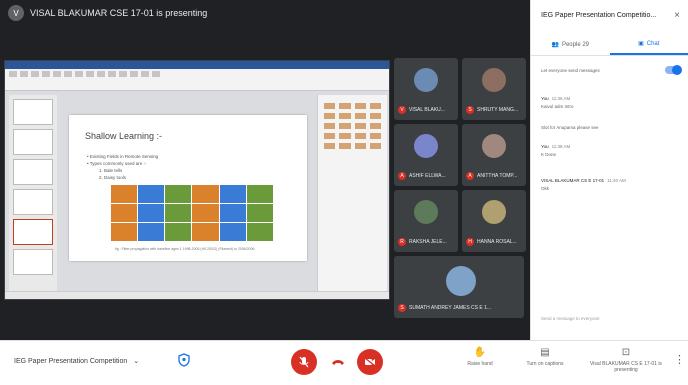 The image size is (688, 385). What do you see at coordinates (370, 362) in the screenshot?
I see `camera-toggle-button` at bounding box center [370, 362].